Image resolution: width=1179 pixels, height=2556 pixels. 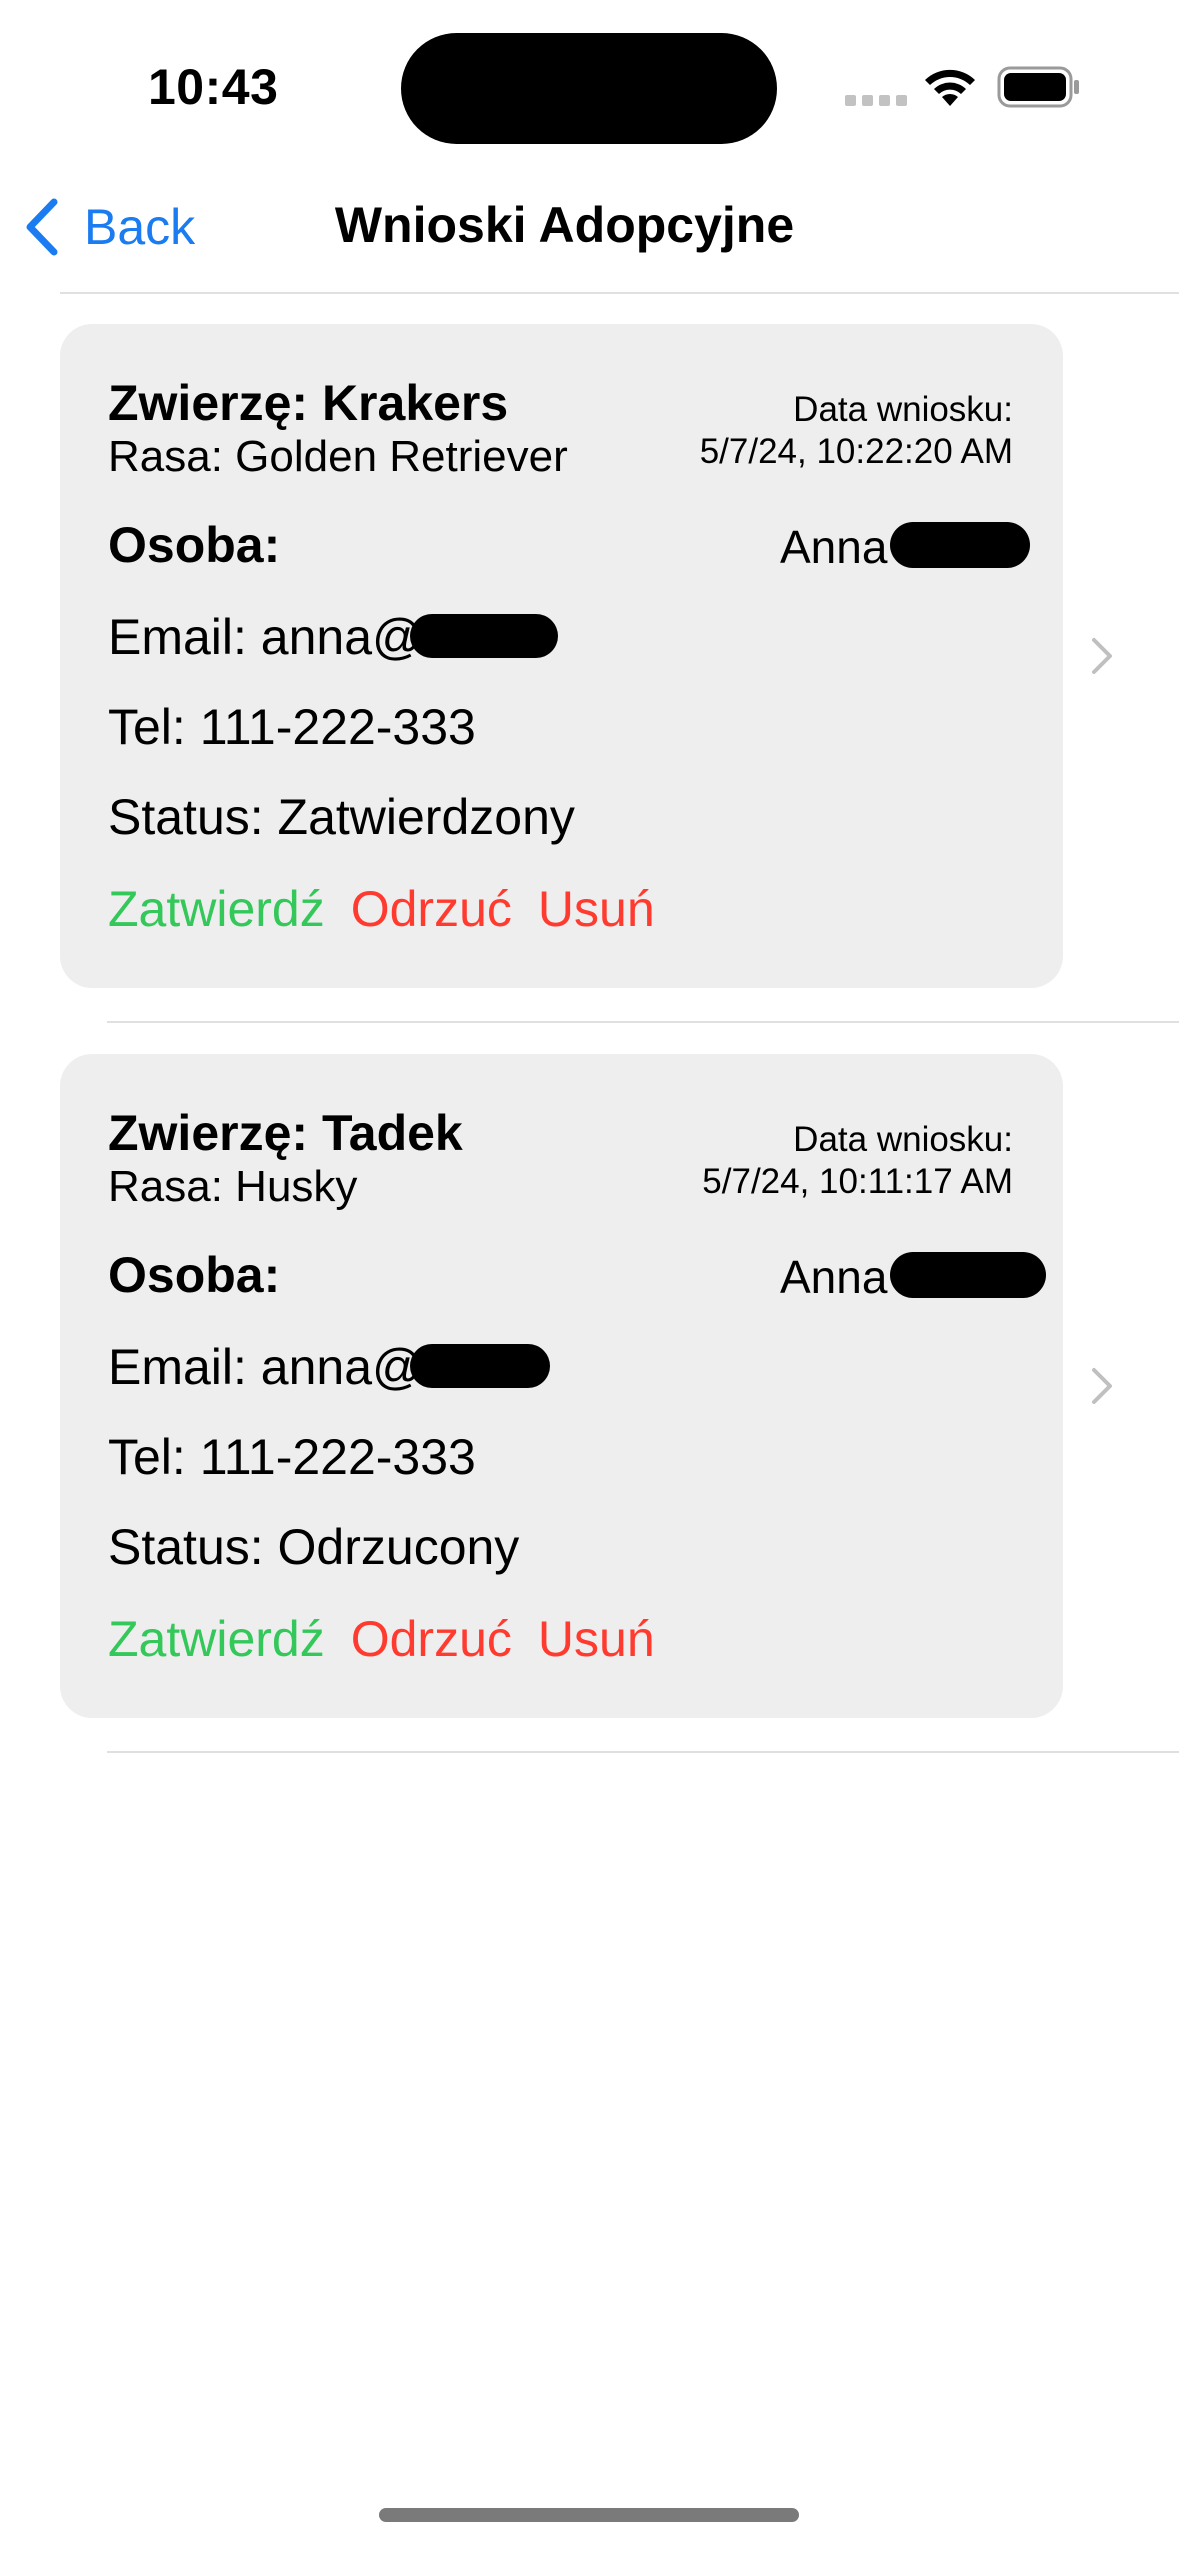 I want to click on page-title-text: Wnioski Adopcyjne, so click(x=564, y=225).